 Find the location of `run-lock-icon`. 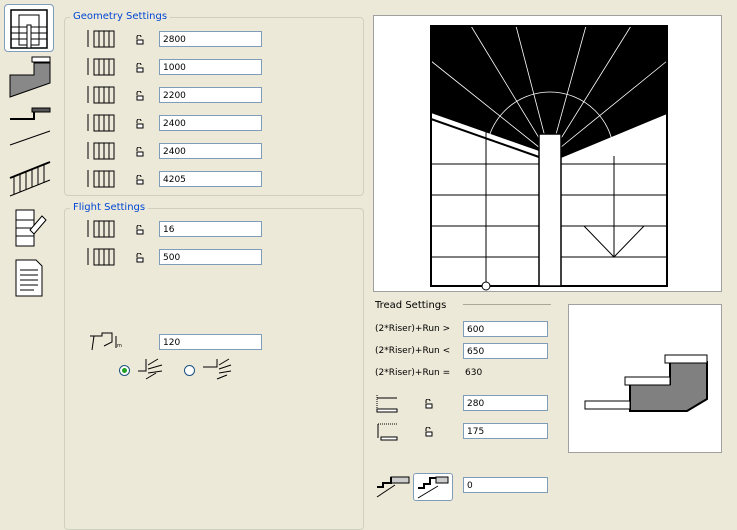

run-lock-icon is located at coordinates (429, 404).